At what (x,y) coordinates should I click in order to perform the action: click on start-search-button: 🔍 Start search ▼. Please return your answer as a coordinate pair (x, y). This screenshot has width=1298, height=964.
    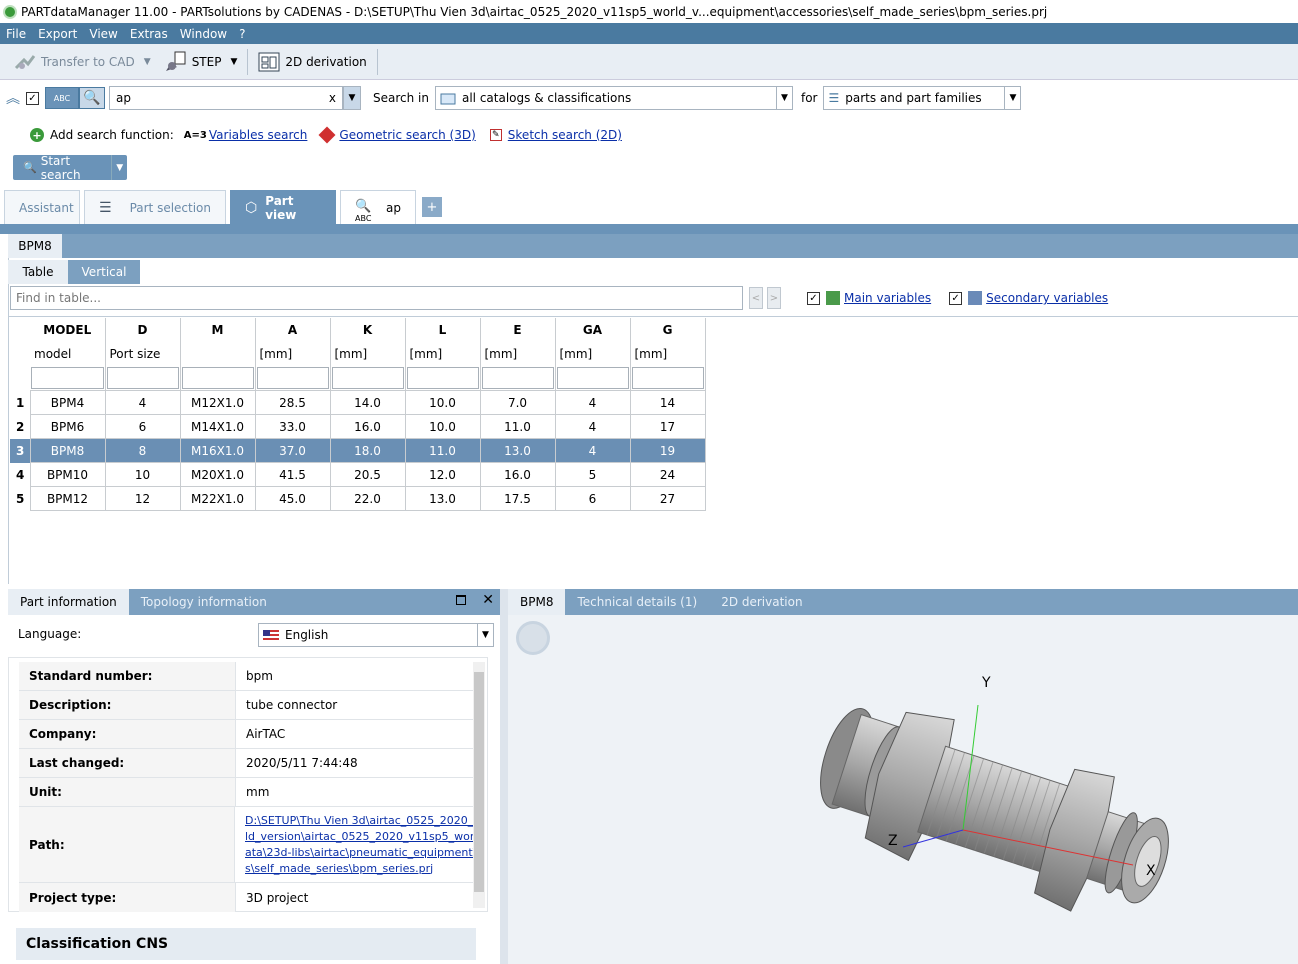
    Looking at the image, I should click on (70, 168).